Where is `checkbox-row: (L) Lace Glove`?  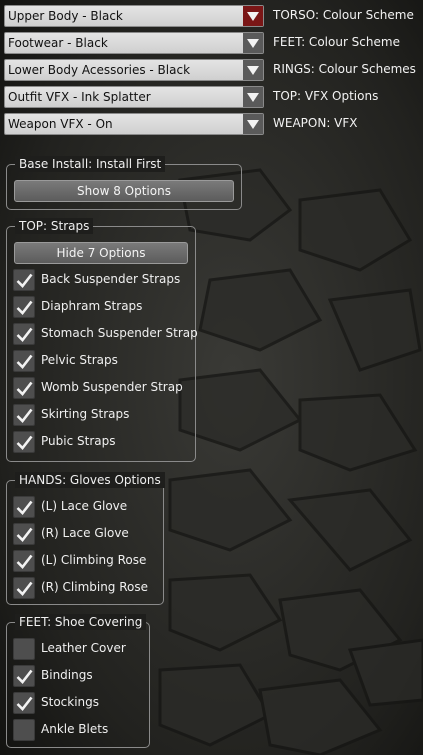
checkbox-row: (L) Lace Glove is located at coordinates (163, 507).